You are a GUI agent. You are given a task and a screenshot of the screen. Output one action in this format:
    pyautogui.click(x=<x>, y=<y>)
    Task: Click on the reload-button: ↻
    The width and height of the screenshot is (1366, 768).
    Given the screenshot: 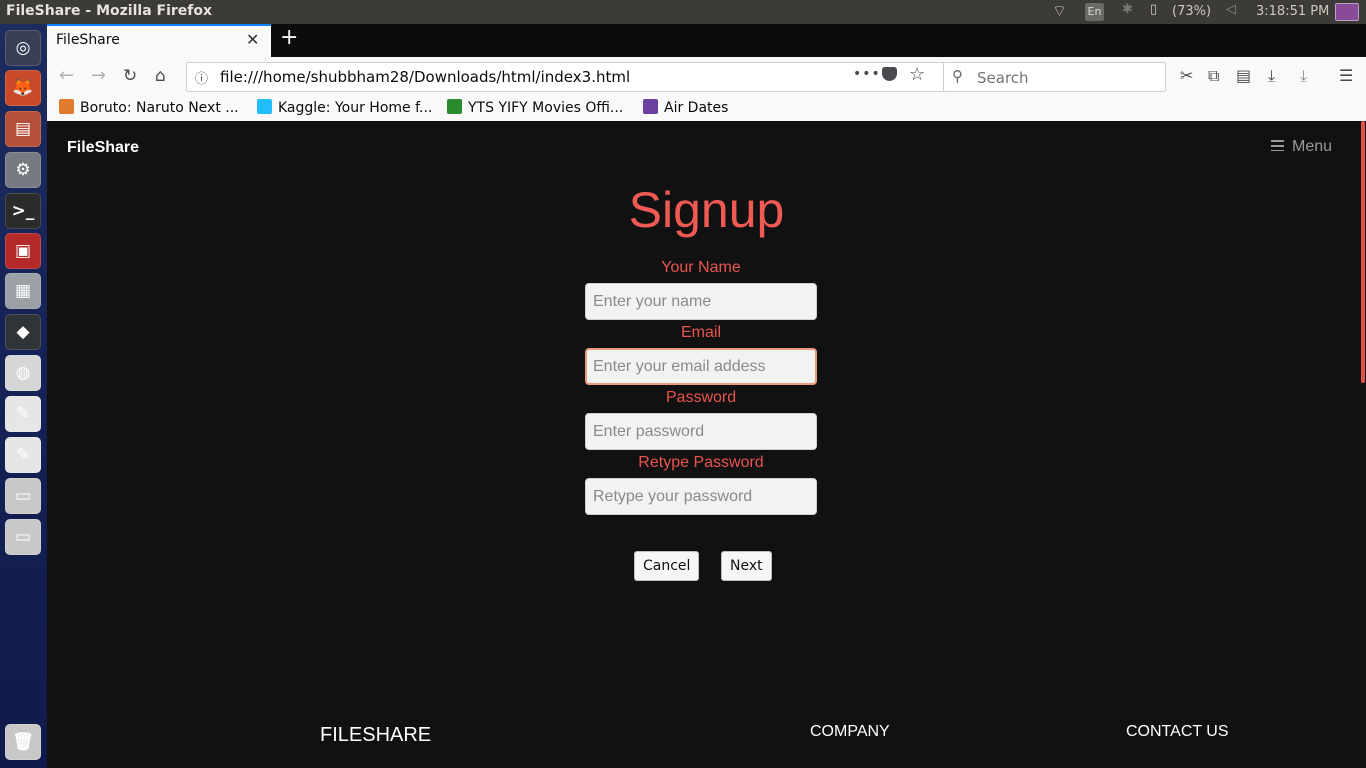 What is the action you would take?
    pyautogui.click(x=130, y=76)
    